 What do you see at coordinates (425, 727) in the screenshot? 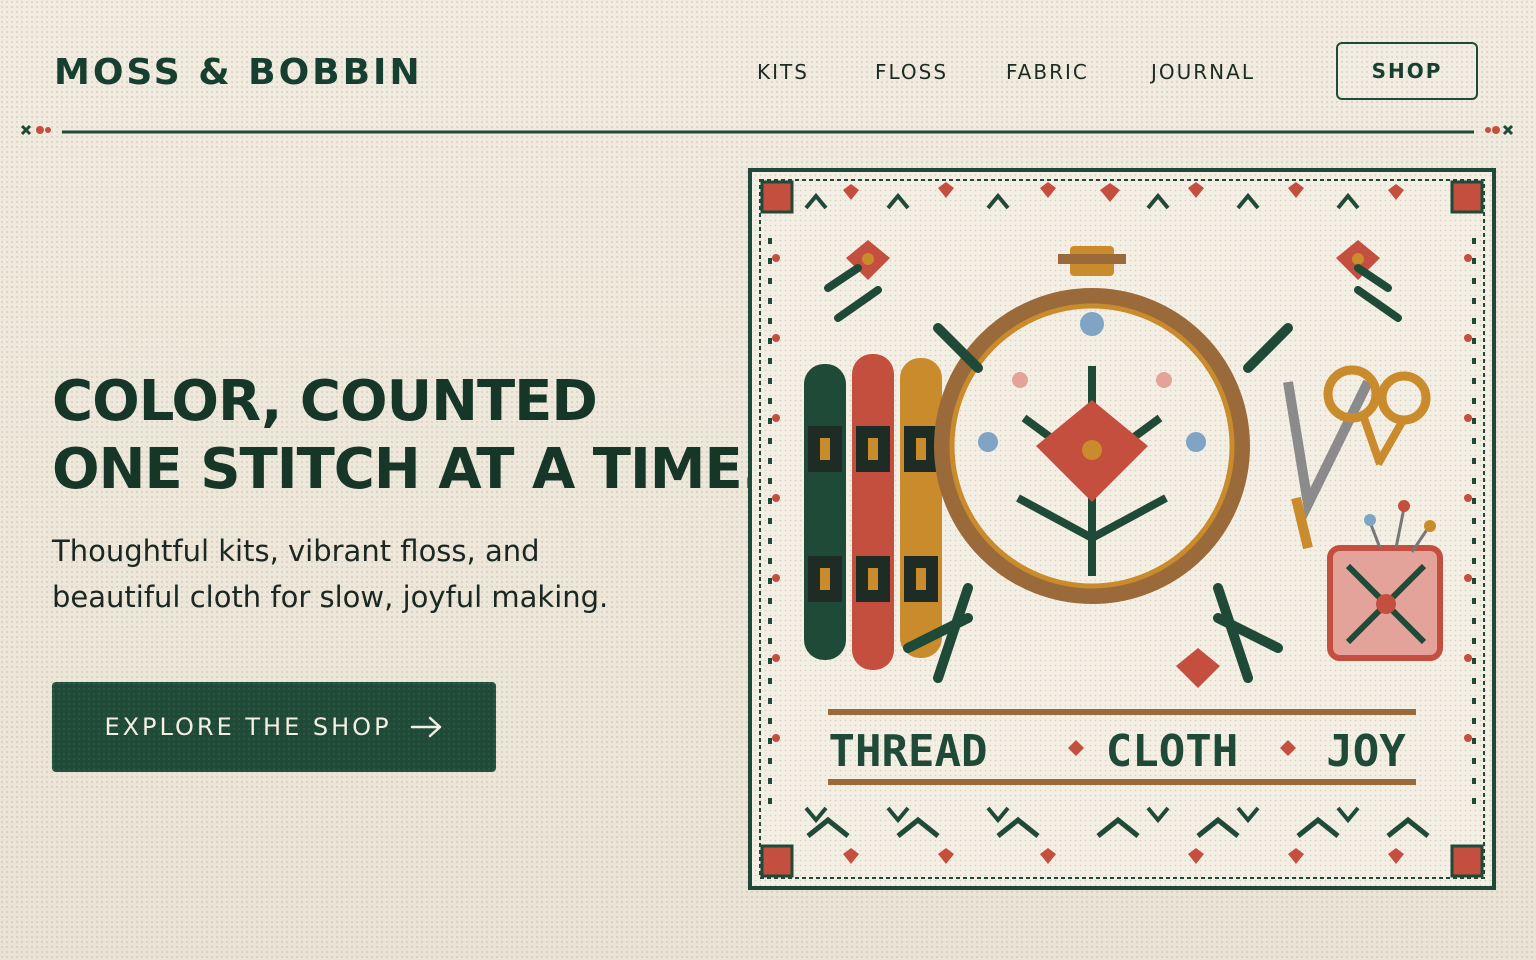
I see `arrow-right-icon` at bounding box center [425, 727].